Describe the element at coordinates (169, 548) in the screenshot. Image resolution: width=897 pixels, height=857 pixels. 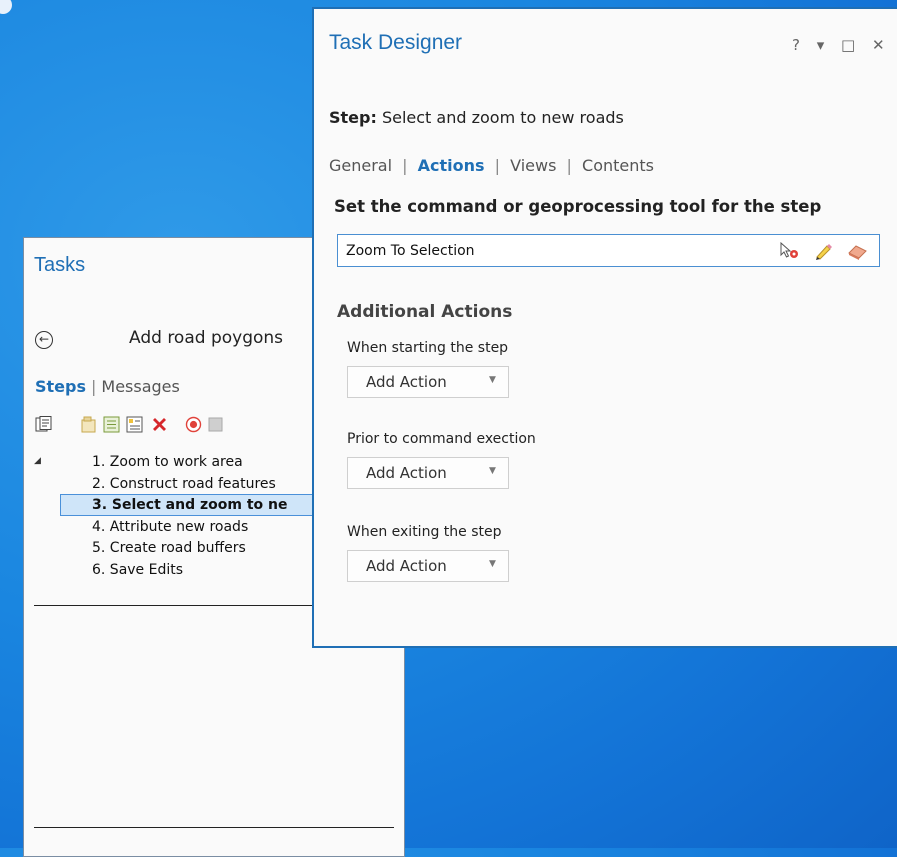
I see `step-label: 5. Create road buffers` at that location.